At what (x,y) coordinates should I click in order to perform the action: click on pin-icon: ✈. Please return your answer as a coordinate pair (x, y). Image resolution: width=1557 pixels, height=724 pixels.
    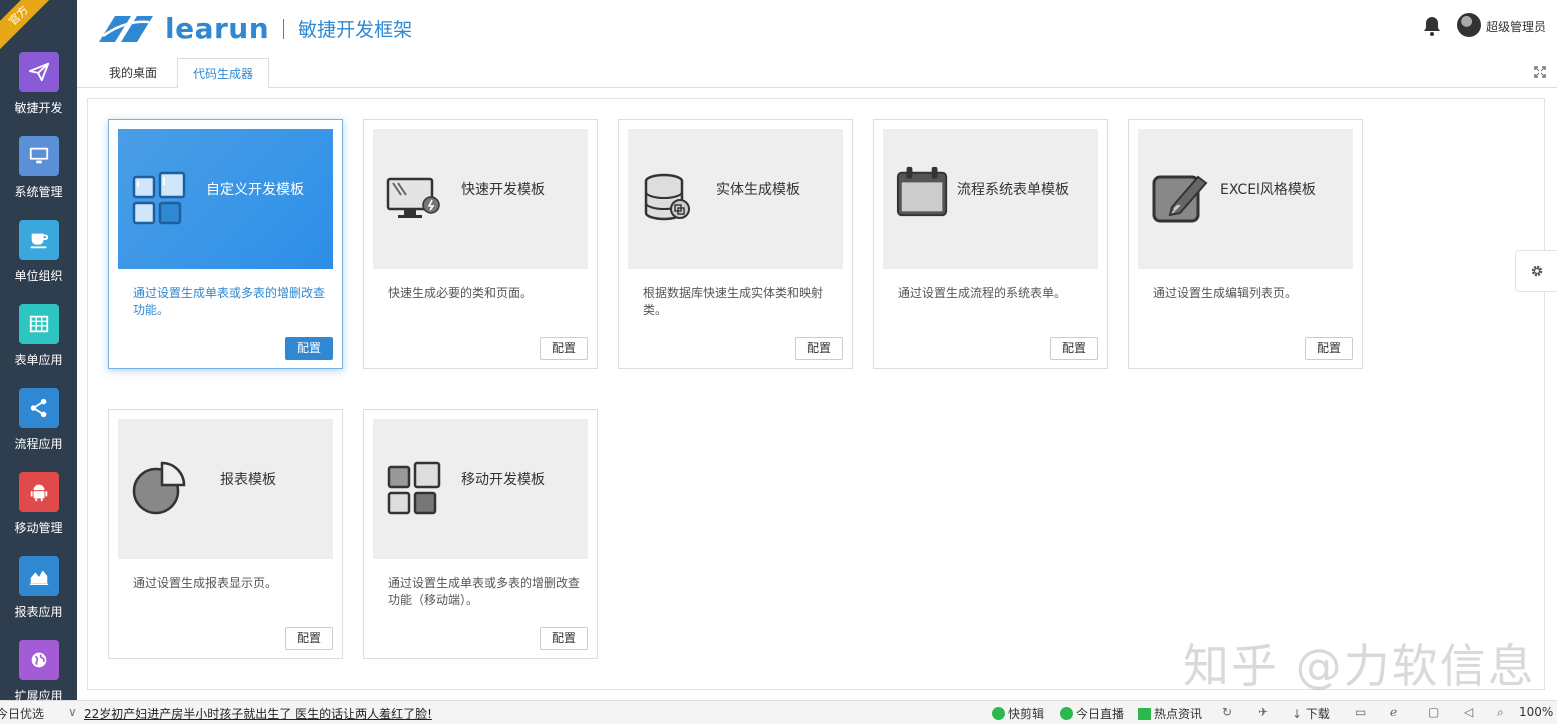
    Looking at the image, I should click on (1263, 712).